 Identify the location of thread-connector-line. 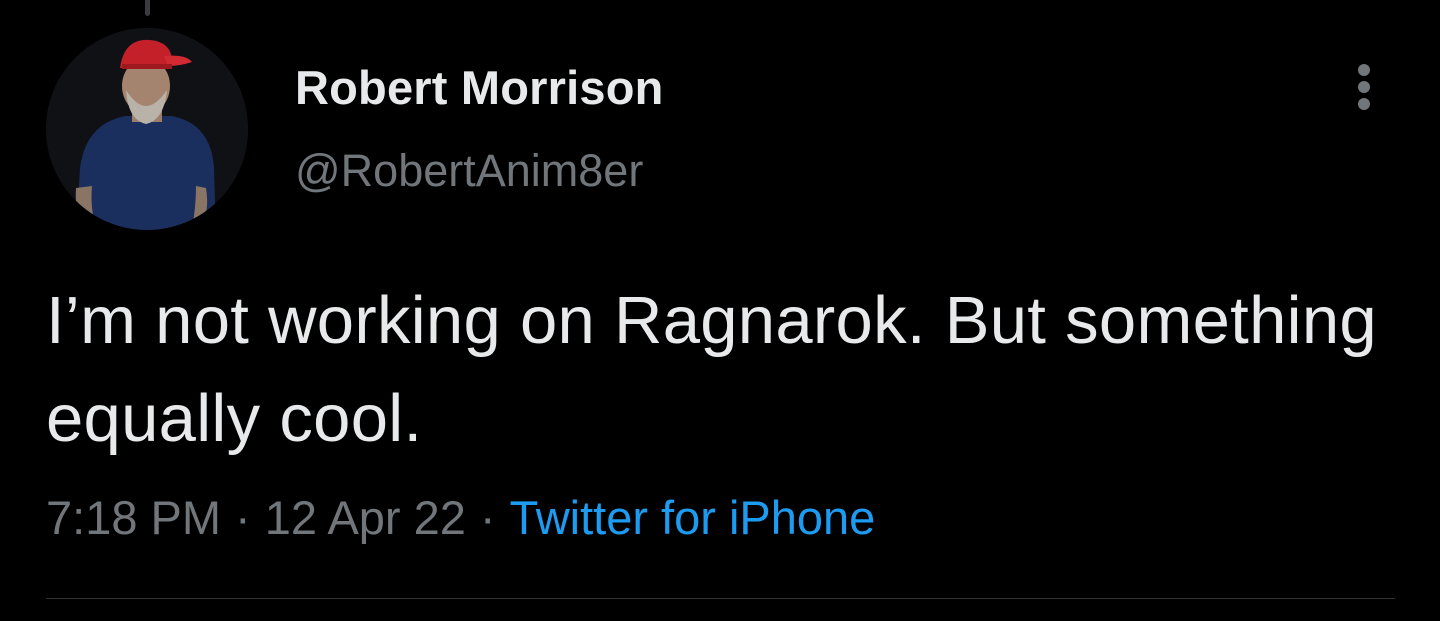
(147, 8).